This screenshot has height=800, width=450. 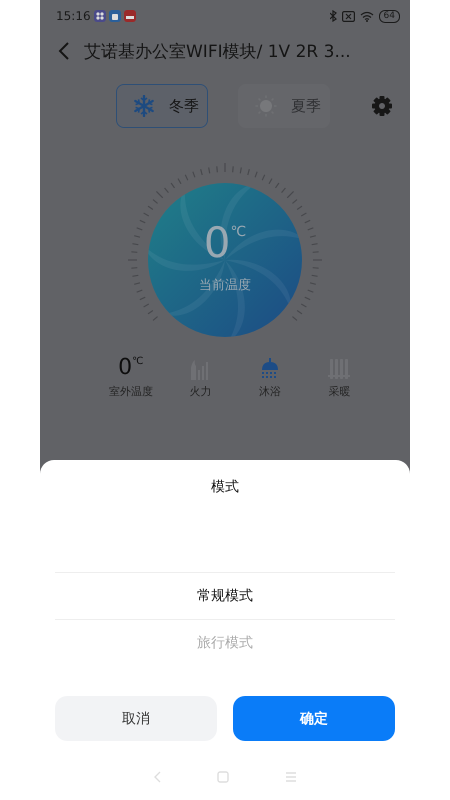 I want to click on confirm-button: 确定, so click(x=314, y=718).